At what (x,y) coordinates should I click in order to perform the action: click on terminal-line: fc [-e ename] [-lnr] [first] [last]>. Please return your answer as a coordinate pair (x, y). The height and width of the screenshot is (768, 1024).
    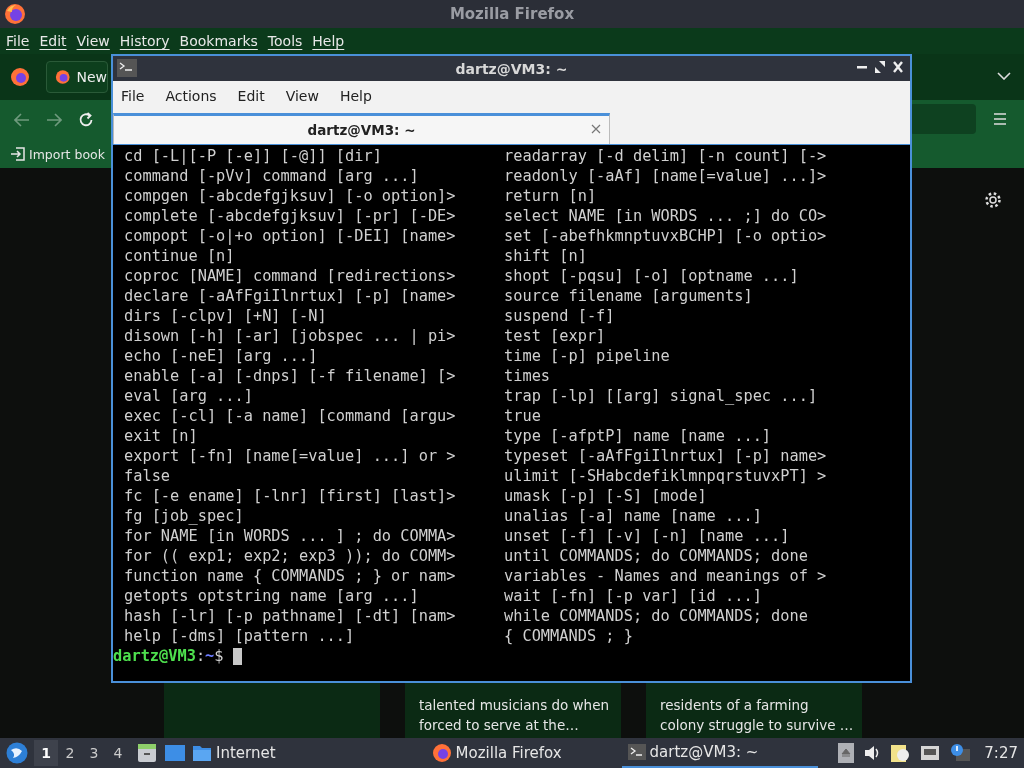
    Looking at the image, I should click on (290, 496).